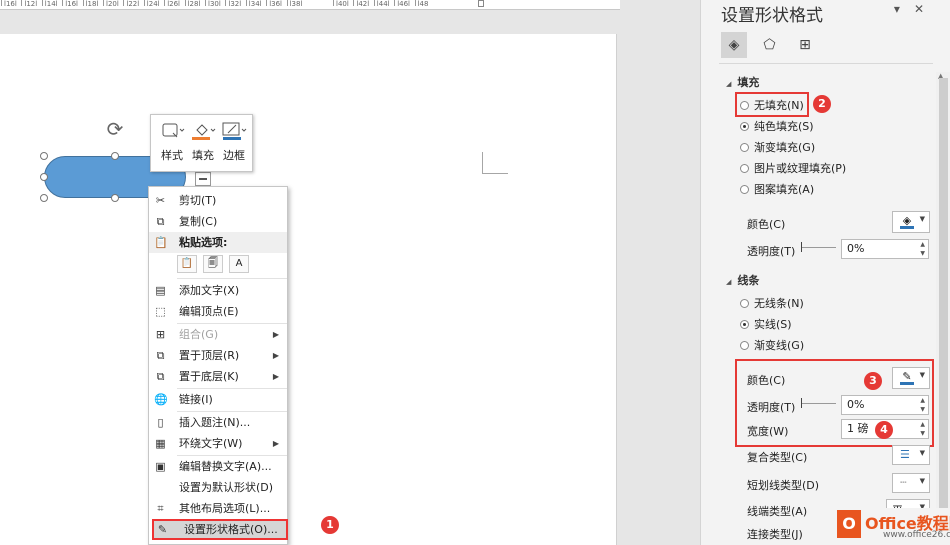 This screenshot has width=950, height=545. Describe the element at coordinates (834, 403) in the screenshot. I see `highlight-line-settings` at that location.